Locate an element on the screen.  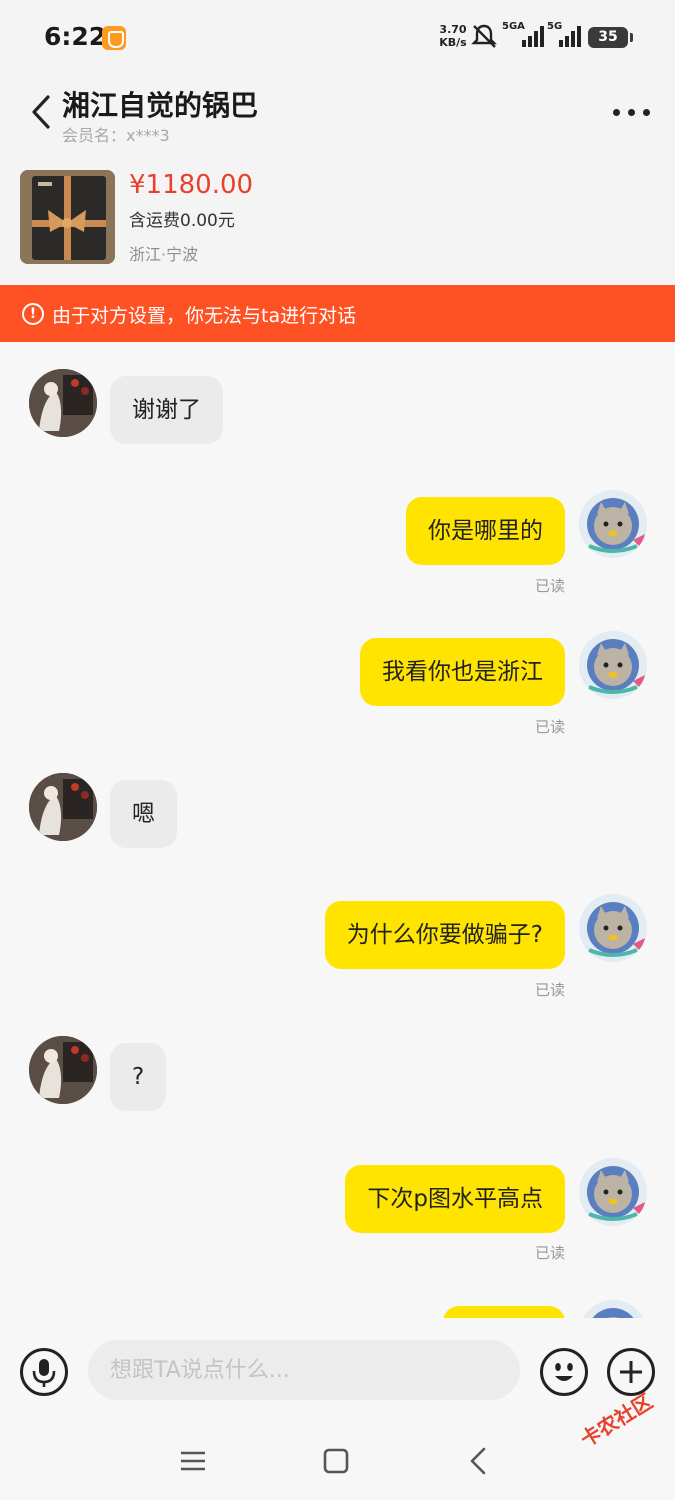
shield-app-icon is located at coordinates (114, 38).